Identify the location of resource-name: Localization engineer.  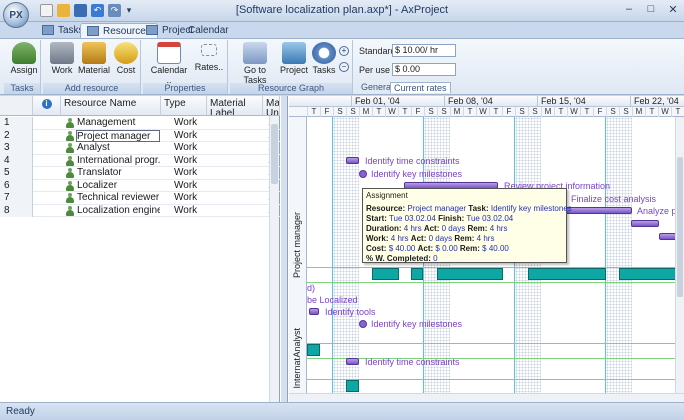
(118, 211).